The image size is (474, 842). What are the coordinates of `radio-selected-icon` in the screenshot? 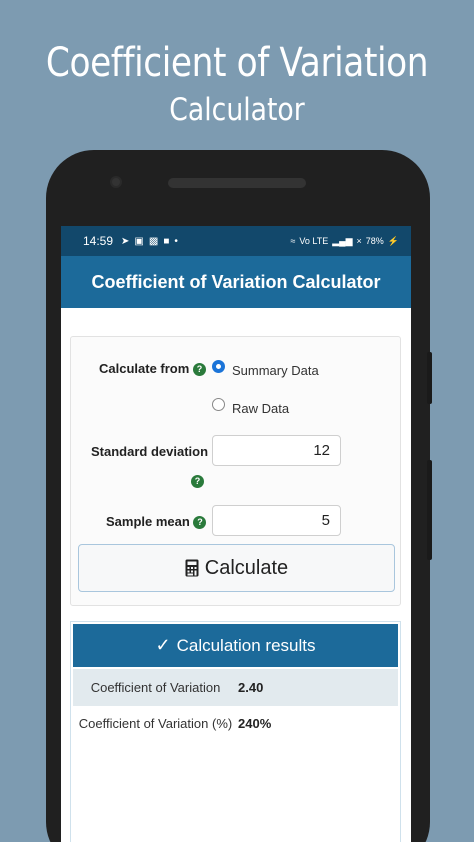 It's located at (218, 366).